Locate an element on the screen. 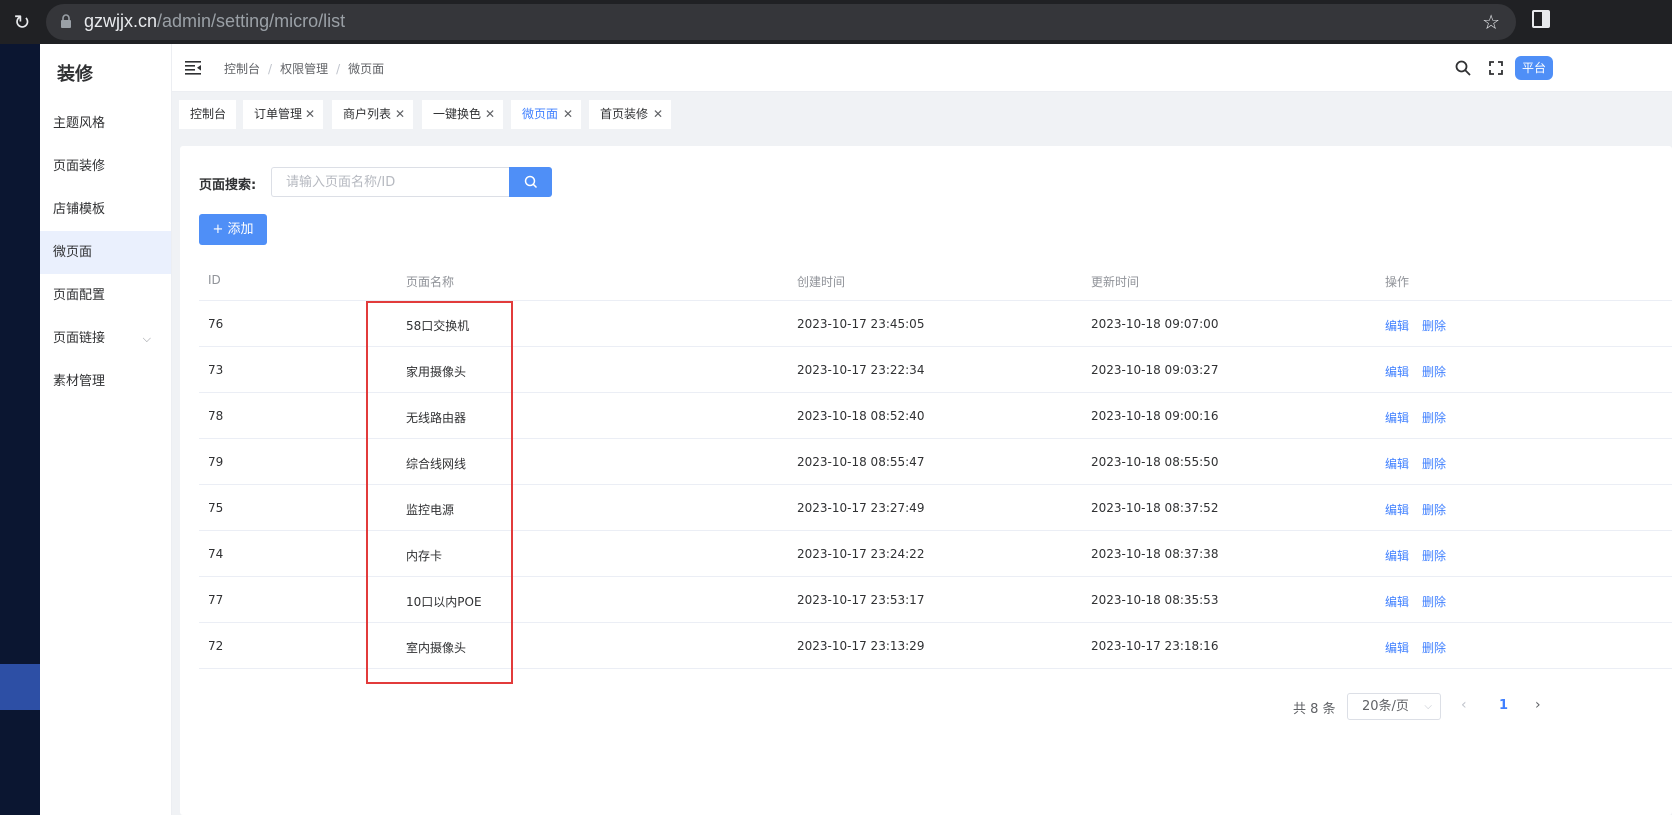 Image resolution: width=1672 pixels, height=815 pixels. row-updated-time: 2023-10-18 09:07:00 is located at coordinates (1155, 324).